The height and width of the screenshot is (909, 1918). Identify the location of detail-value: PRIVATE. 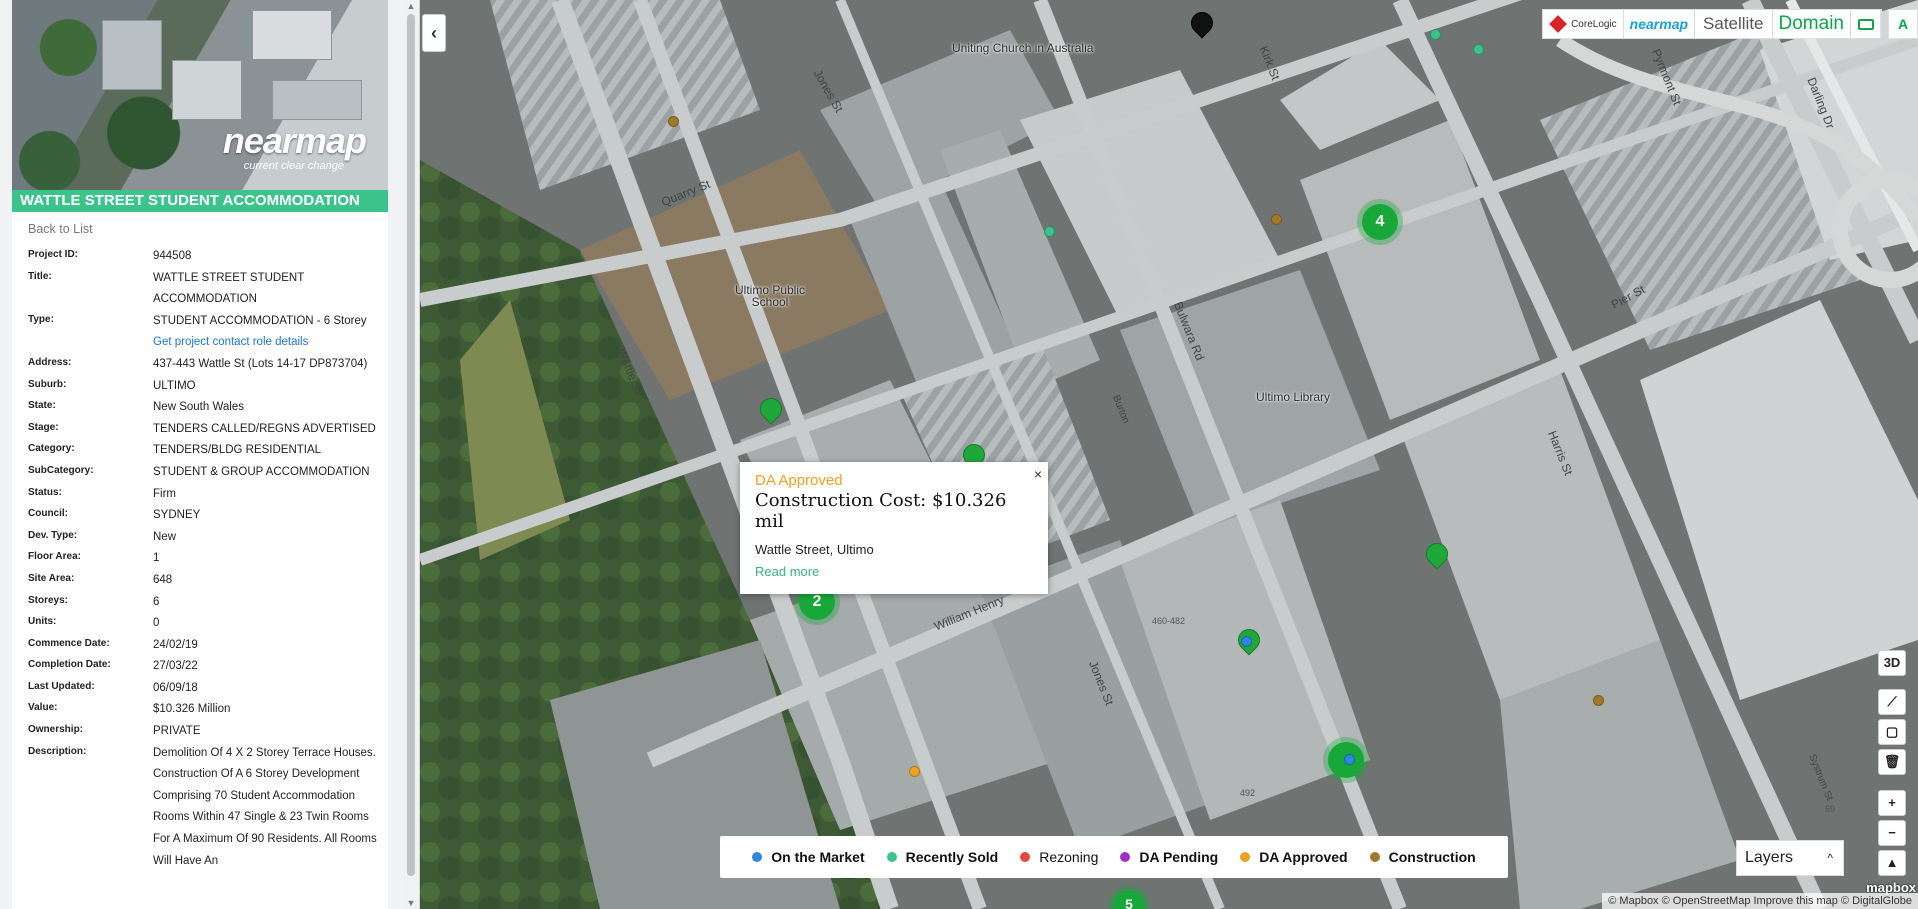
(267, 732).